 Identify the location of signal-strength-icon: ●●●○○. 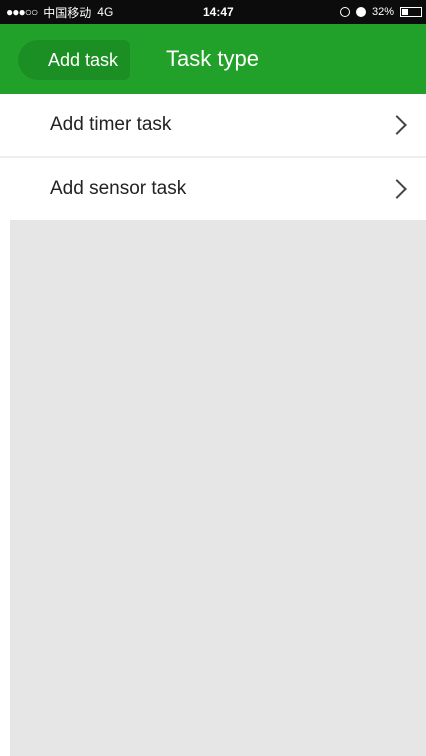
(22, 12).